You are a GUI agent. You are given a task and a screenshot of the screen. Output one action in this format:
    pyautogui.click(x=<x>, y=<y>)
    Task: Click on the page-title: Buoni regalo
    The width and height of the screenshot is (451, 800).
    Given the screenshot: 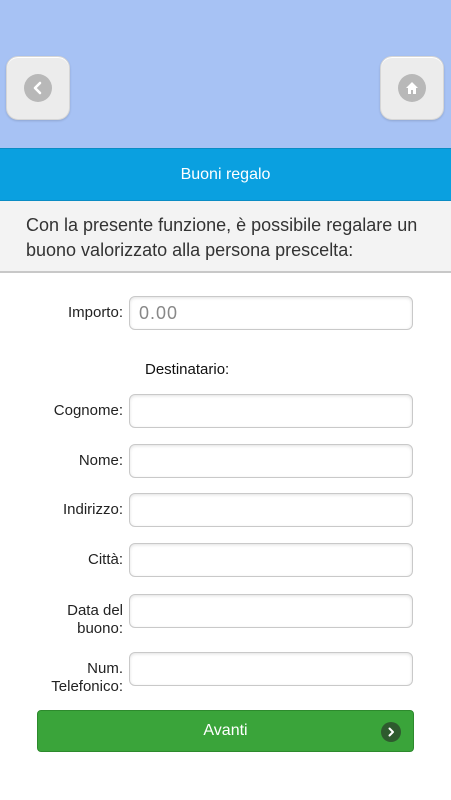 What is the action you would take?
    pyautogui.click(x=225, y=174)
    